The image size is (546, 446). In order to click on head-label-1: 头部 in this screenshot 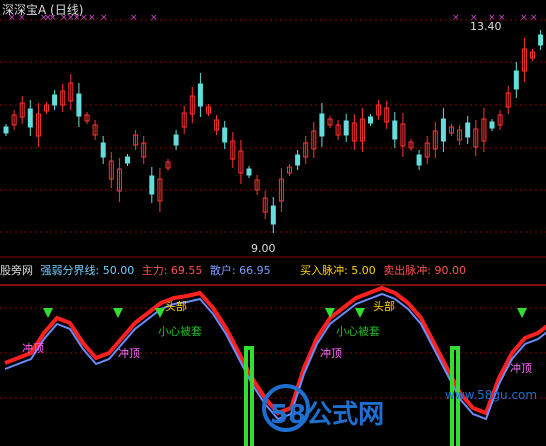, I will do `click(176, 306)`.